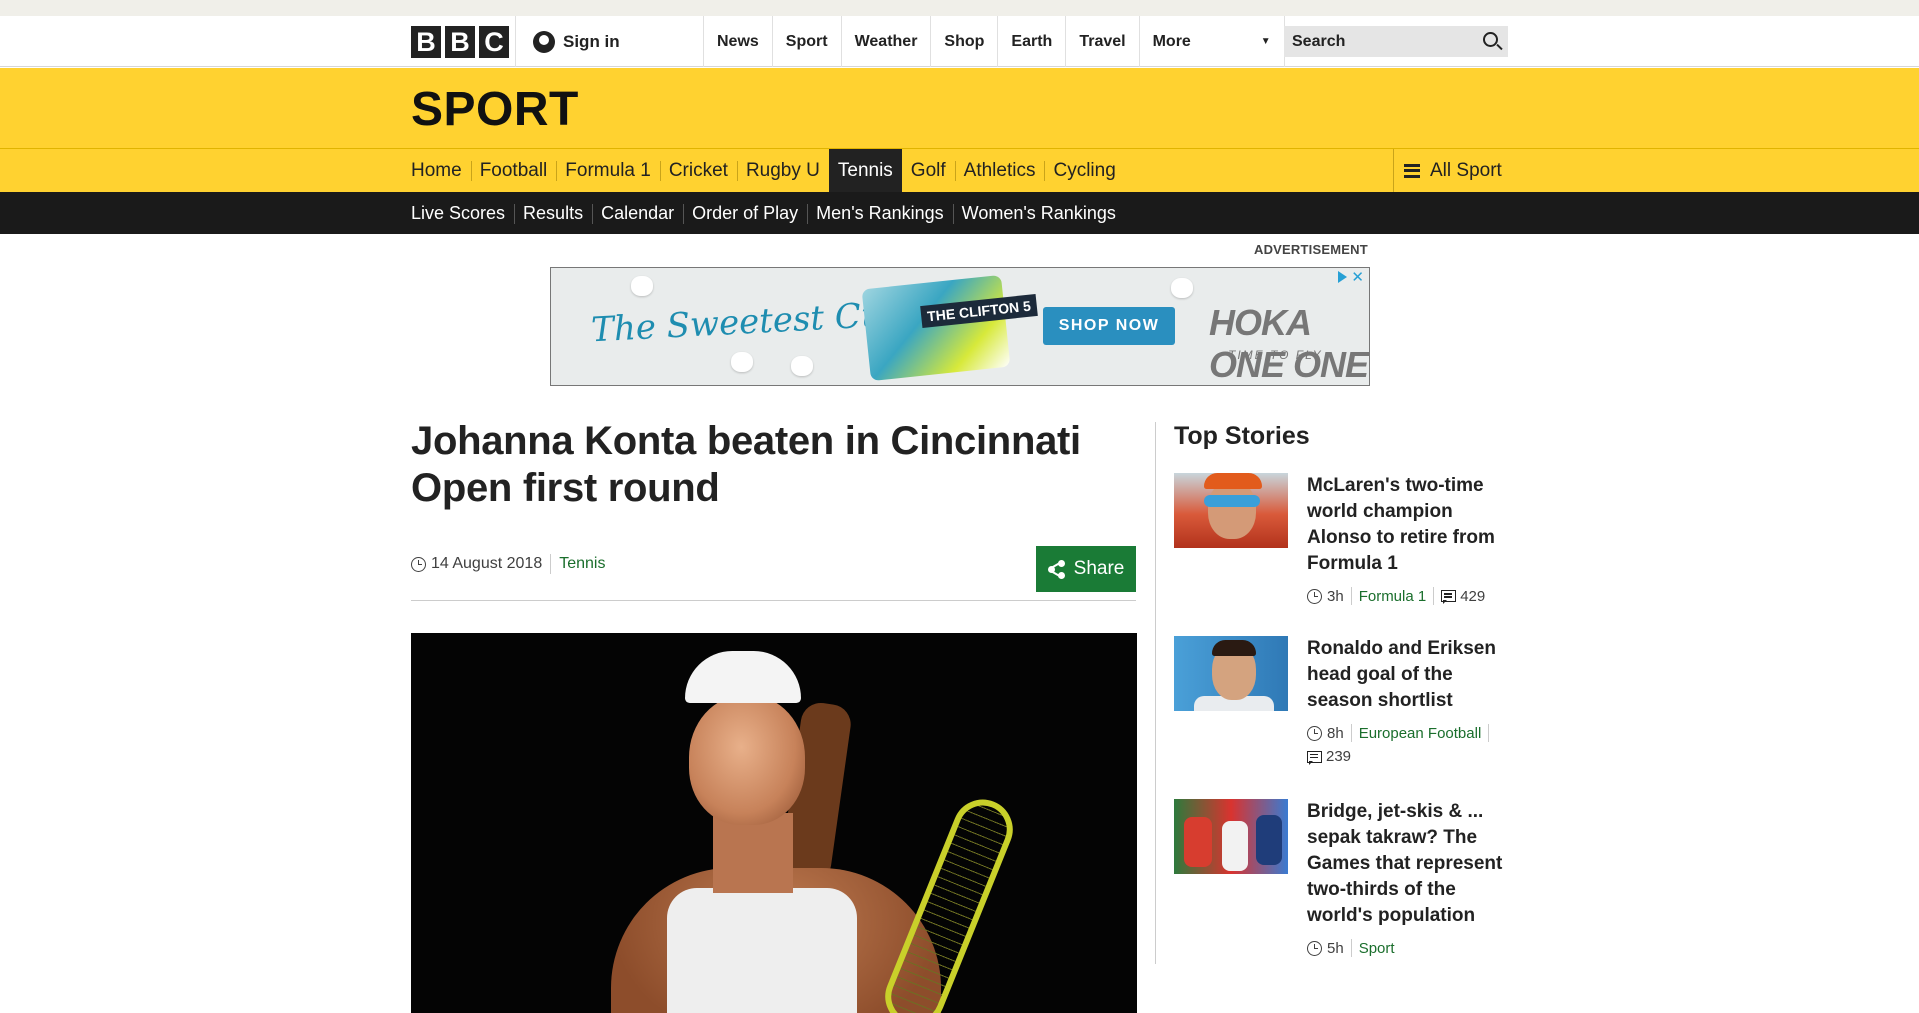 This screenshot has width=1919, height=1013. I want to click on article-topic-link: Tennis, so click(582, 564).